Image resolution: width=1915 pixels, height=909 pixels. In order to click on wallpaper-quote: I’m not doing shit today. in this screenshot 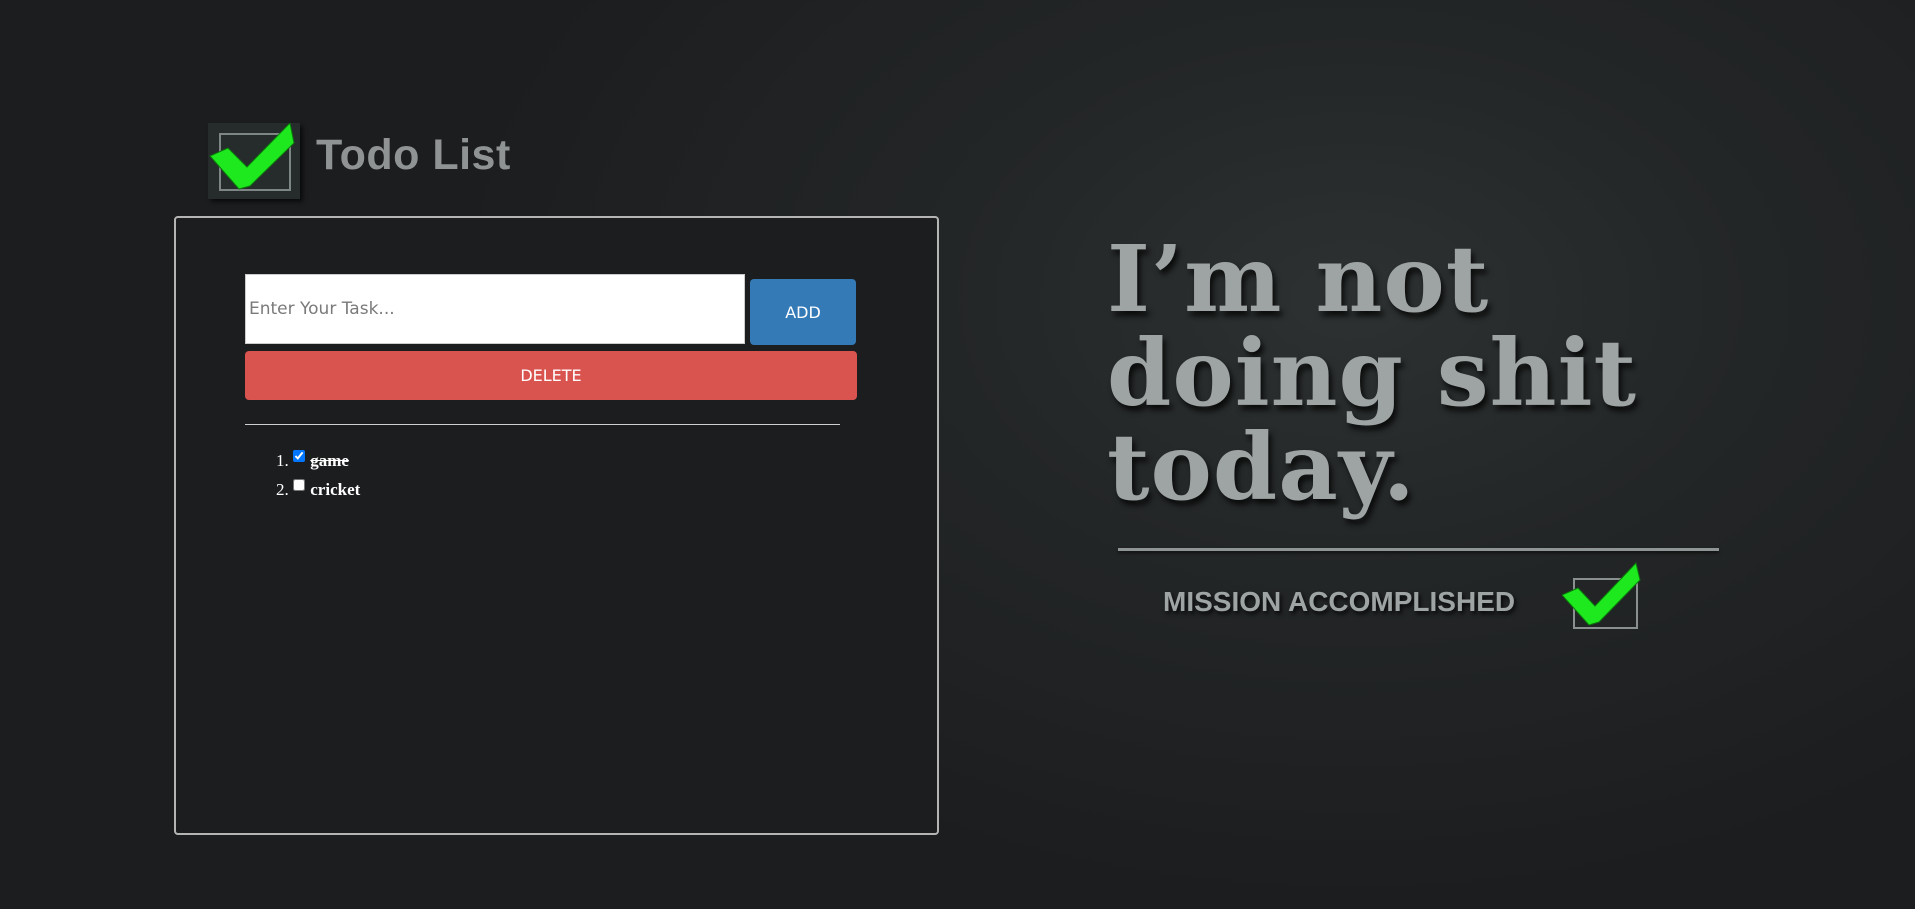, I will do `click(1372, 373)`.